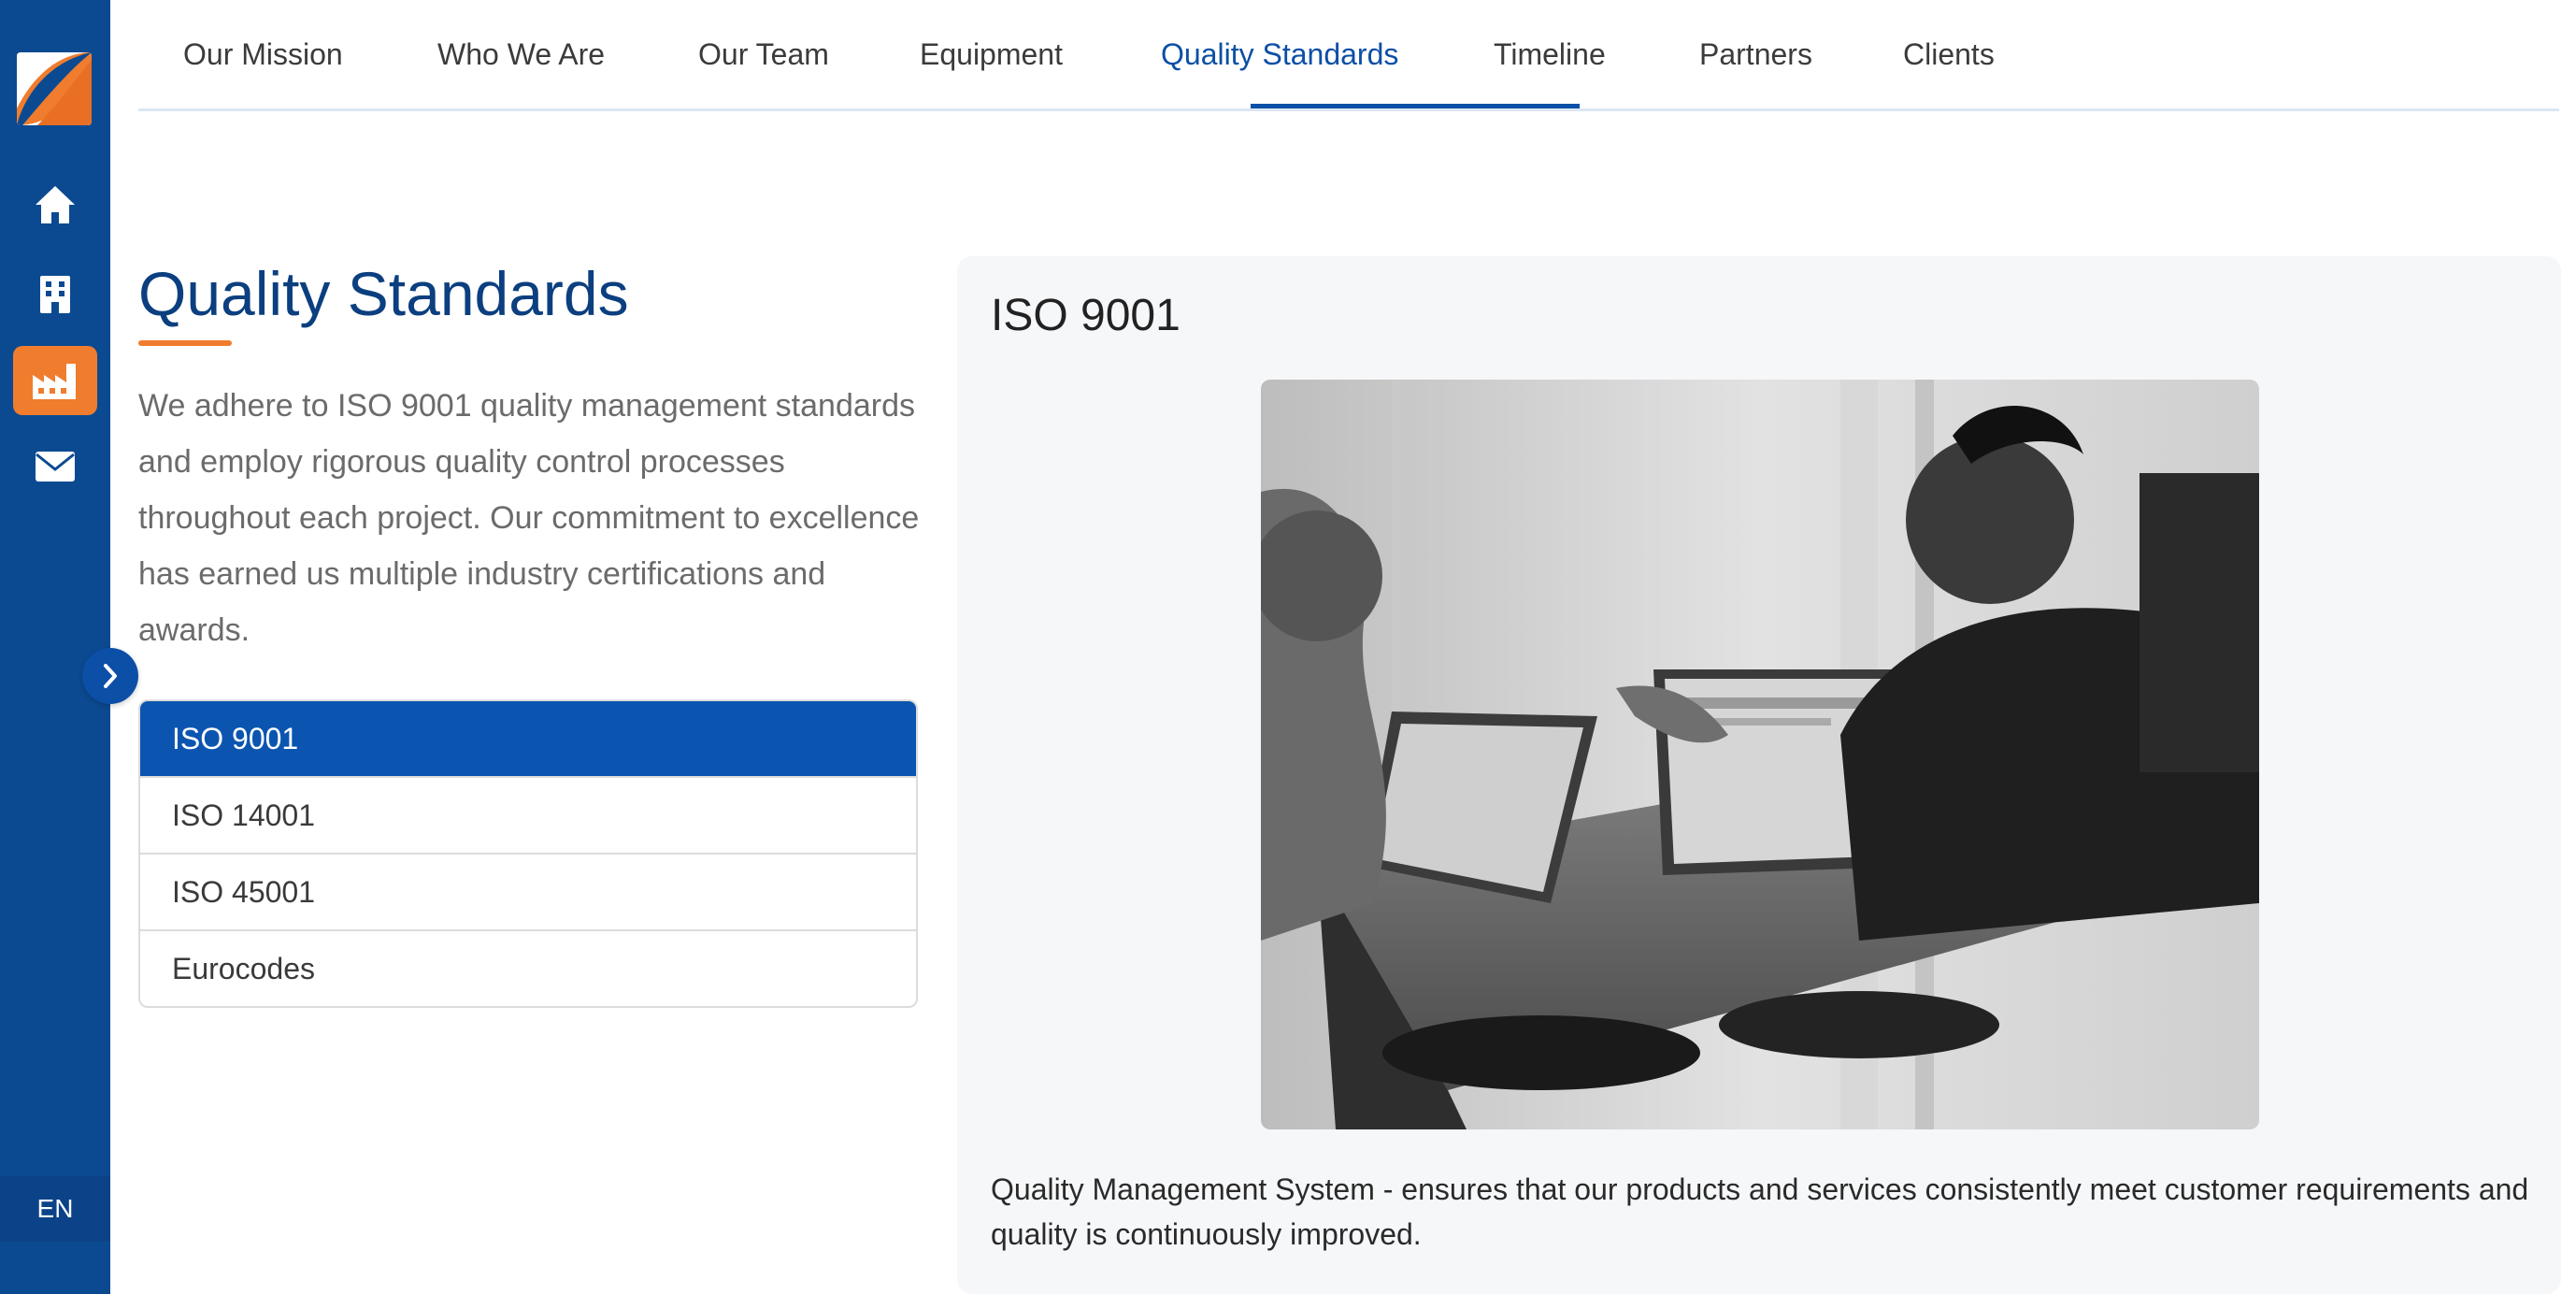 This screenshot has width=2576, height=1294. I want to click on home-icon, so click(55, 204).